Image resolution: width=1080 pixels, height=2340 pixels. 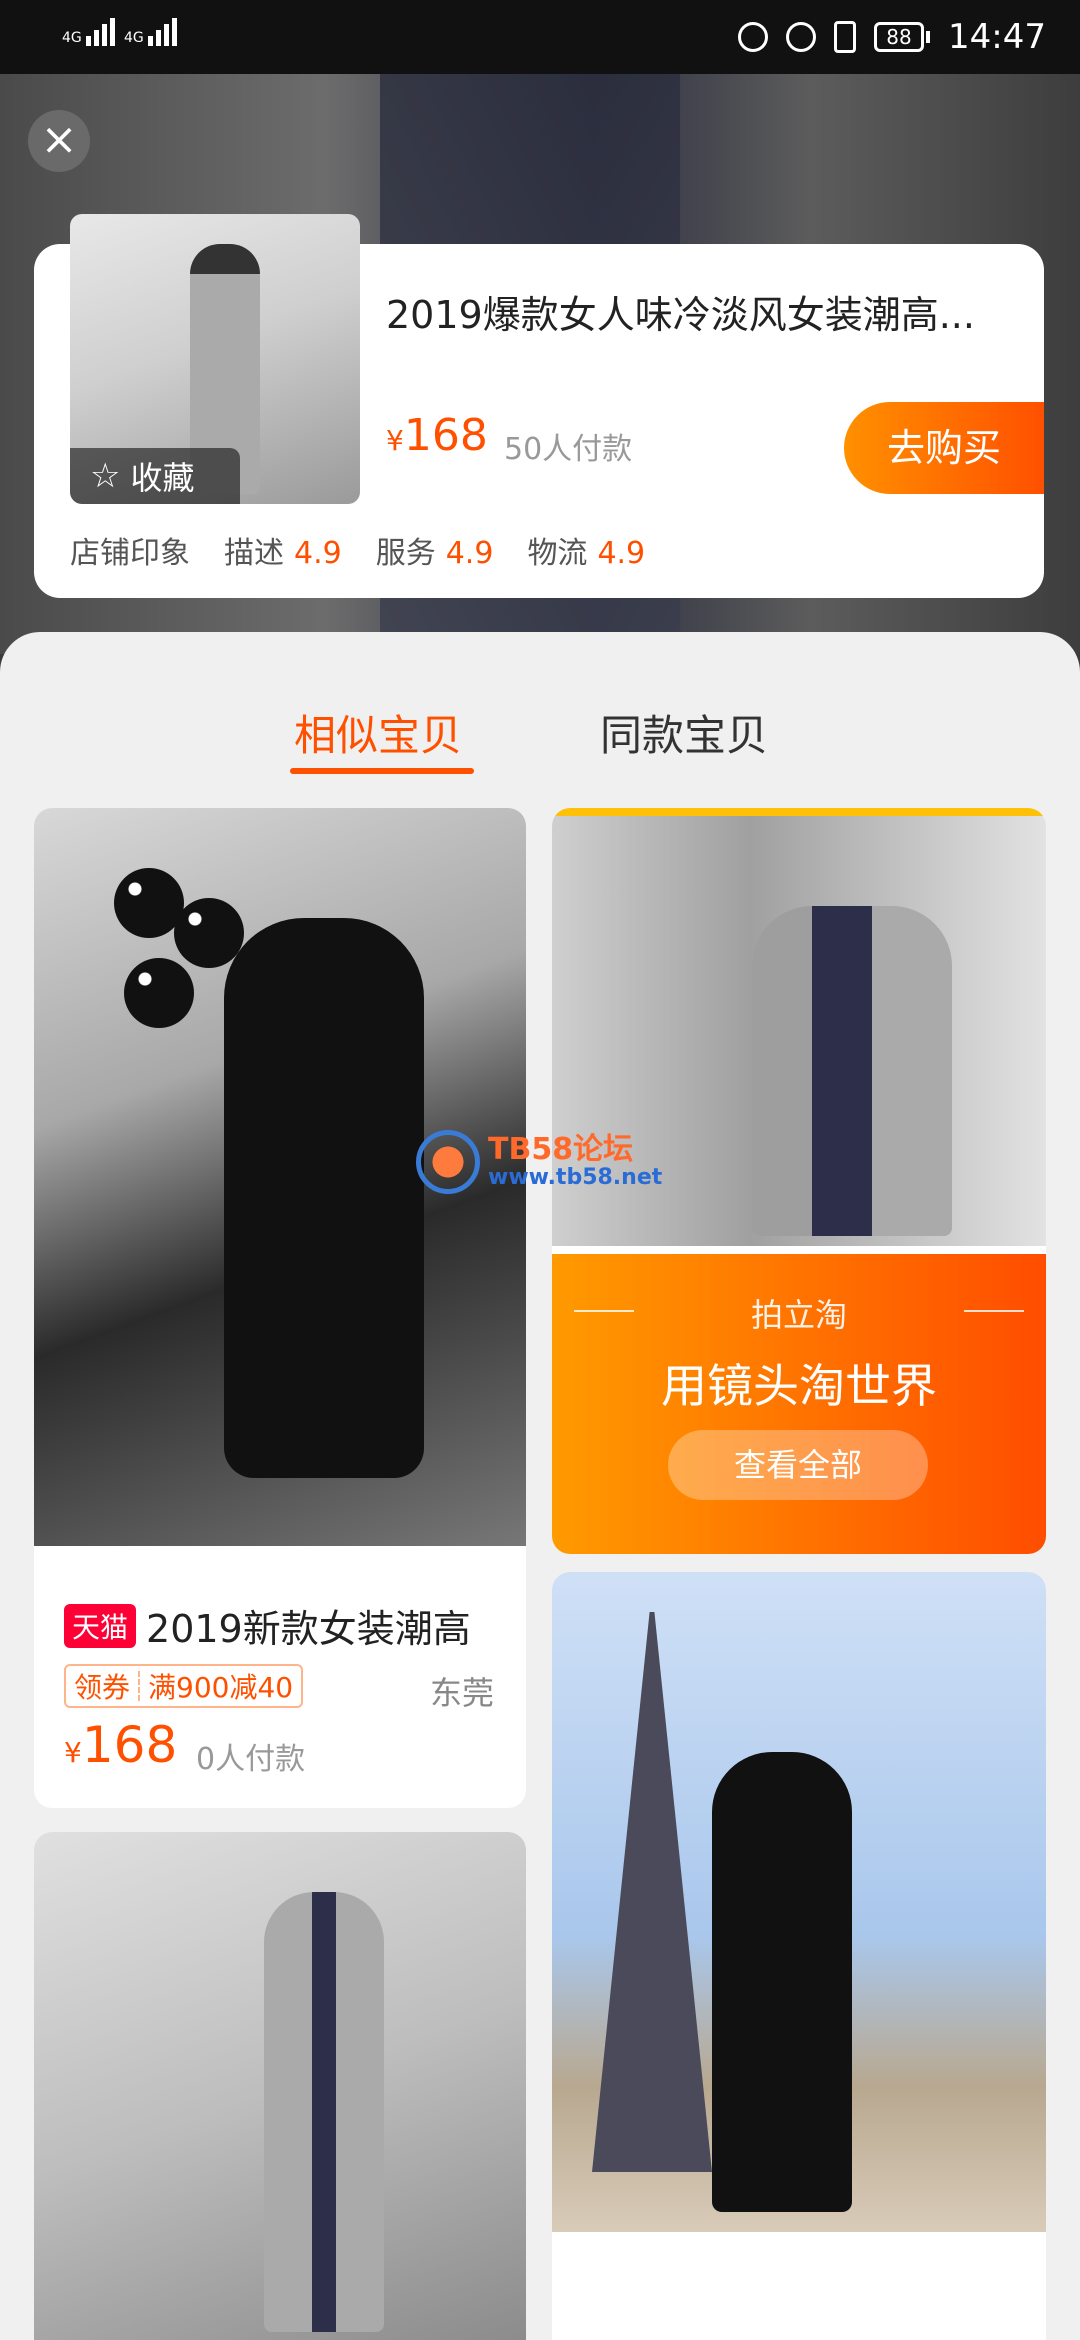 I want to click on rating-description: 描述 4.9, so click(x=283, y=553).